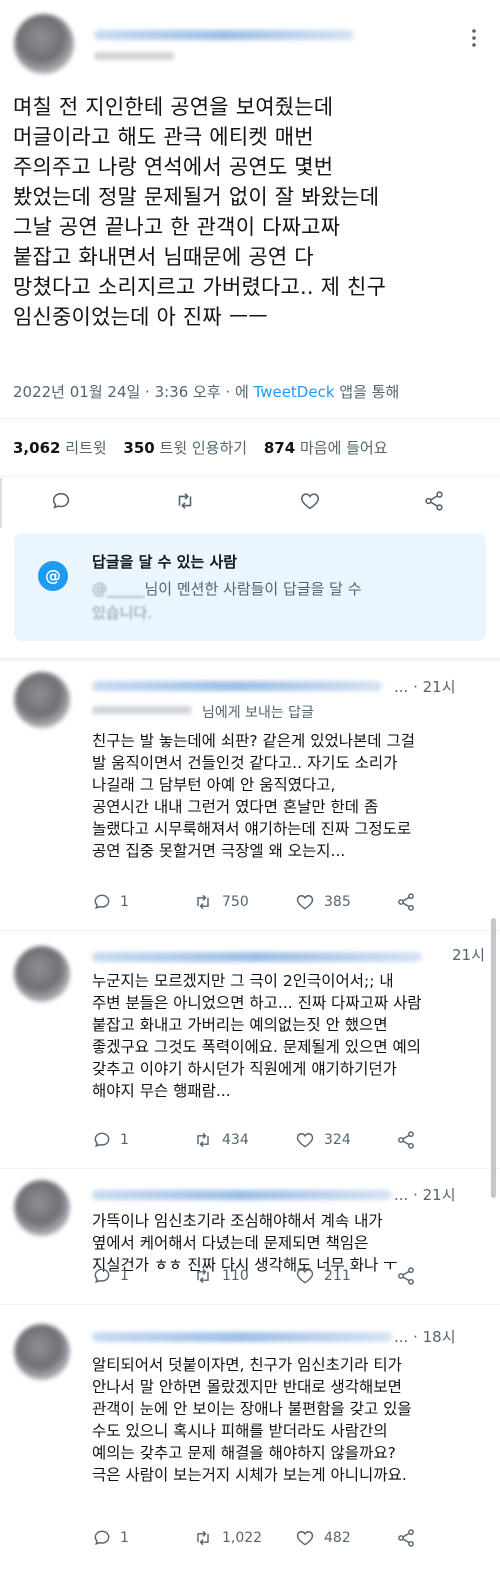 This screenshot has width=500, height=1576. Describe the element at coordinates (337, 1140) in the screenshot. I see `like-count: 324` at that location.